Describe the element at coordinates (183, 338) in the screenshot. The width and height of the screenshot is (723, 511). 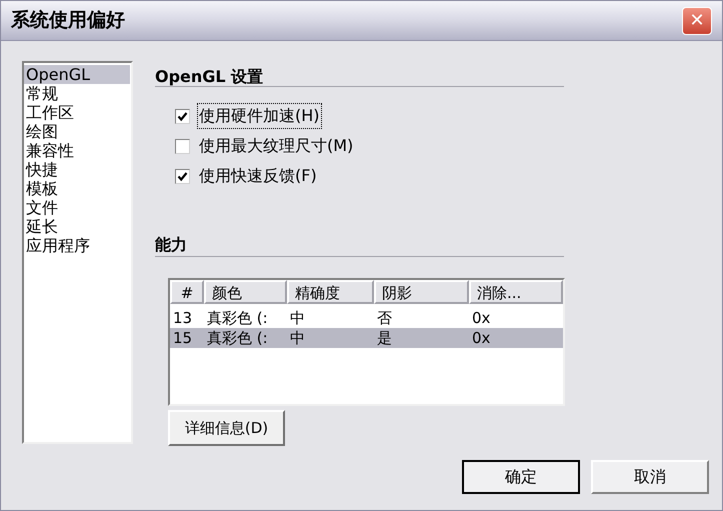
I see `table-cell-text: 15` at that location.